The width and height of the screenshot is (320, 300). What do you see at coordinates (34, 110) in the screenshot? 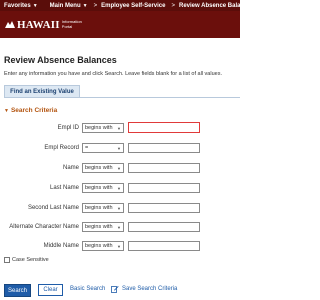
I see `search-criteria-heading: Search Criteria` at bounding box center [34, 110].